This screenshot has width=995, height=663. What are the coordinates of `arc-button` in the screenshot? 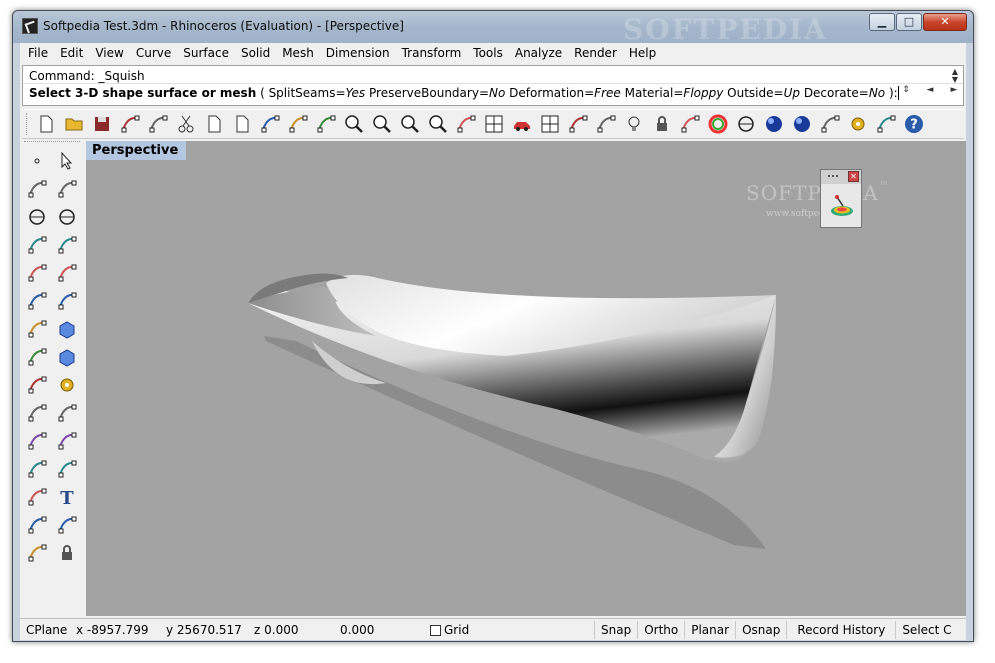 It's located at (67, 217).